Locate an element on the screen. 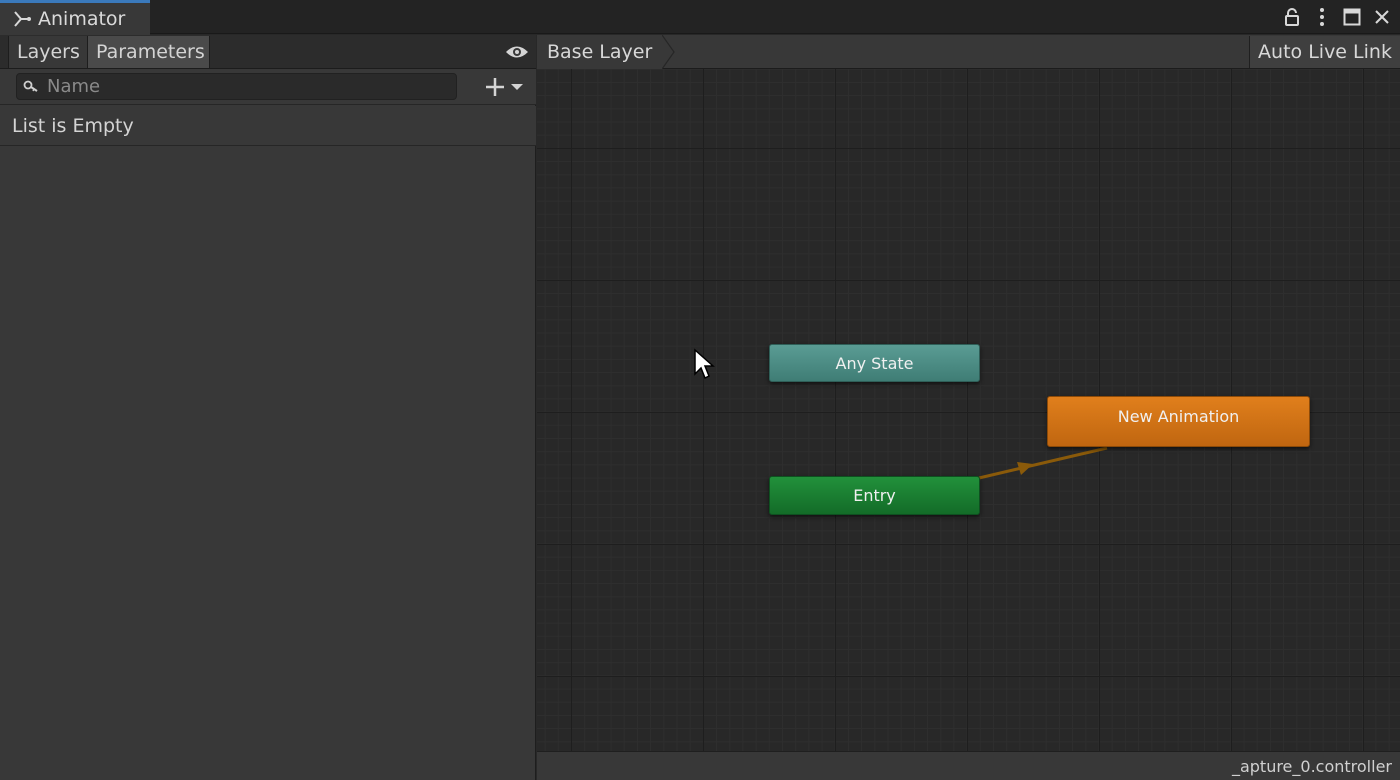 Image resolution: width=1400 pixels, height=780 pixels. tab-layers: Layers is located at coordinates (48, 52).